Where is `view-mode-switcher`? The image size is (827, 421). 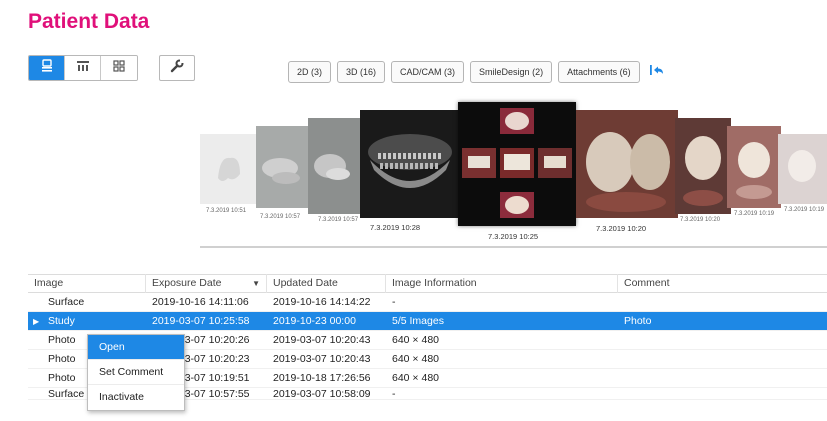 view-mode-switcher is located at coordinates (83, 68).